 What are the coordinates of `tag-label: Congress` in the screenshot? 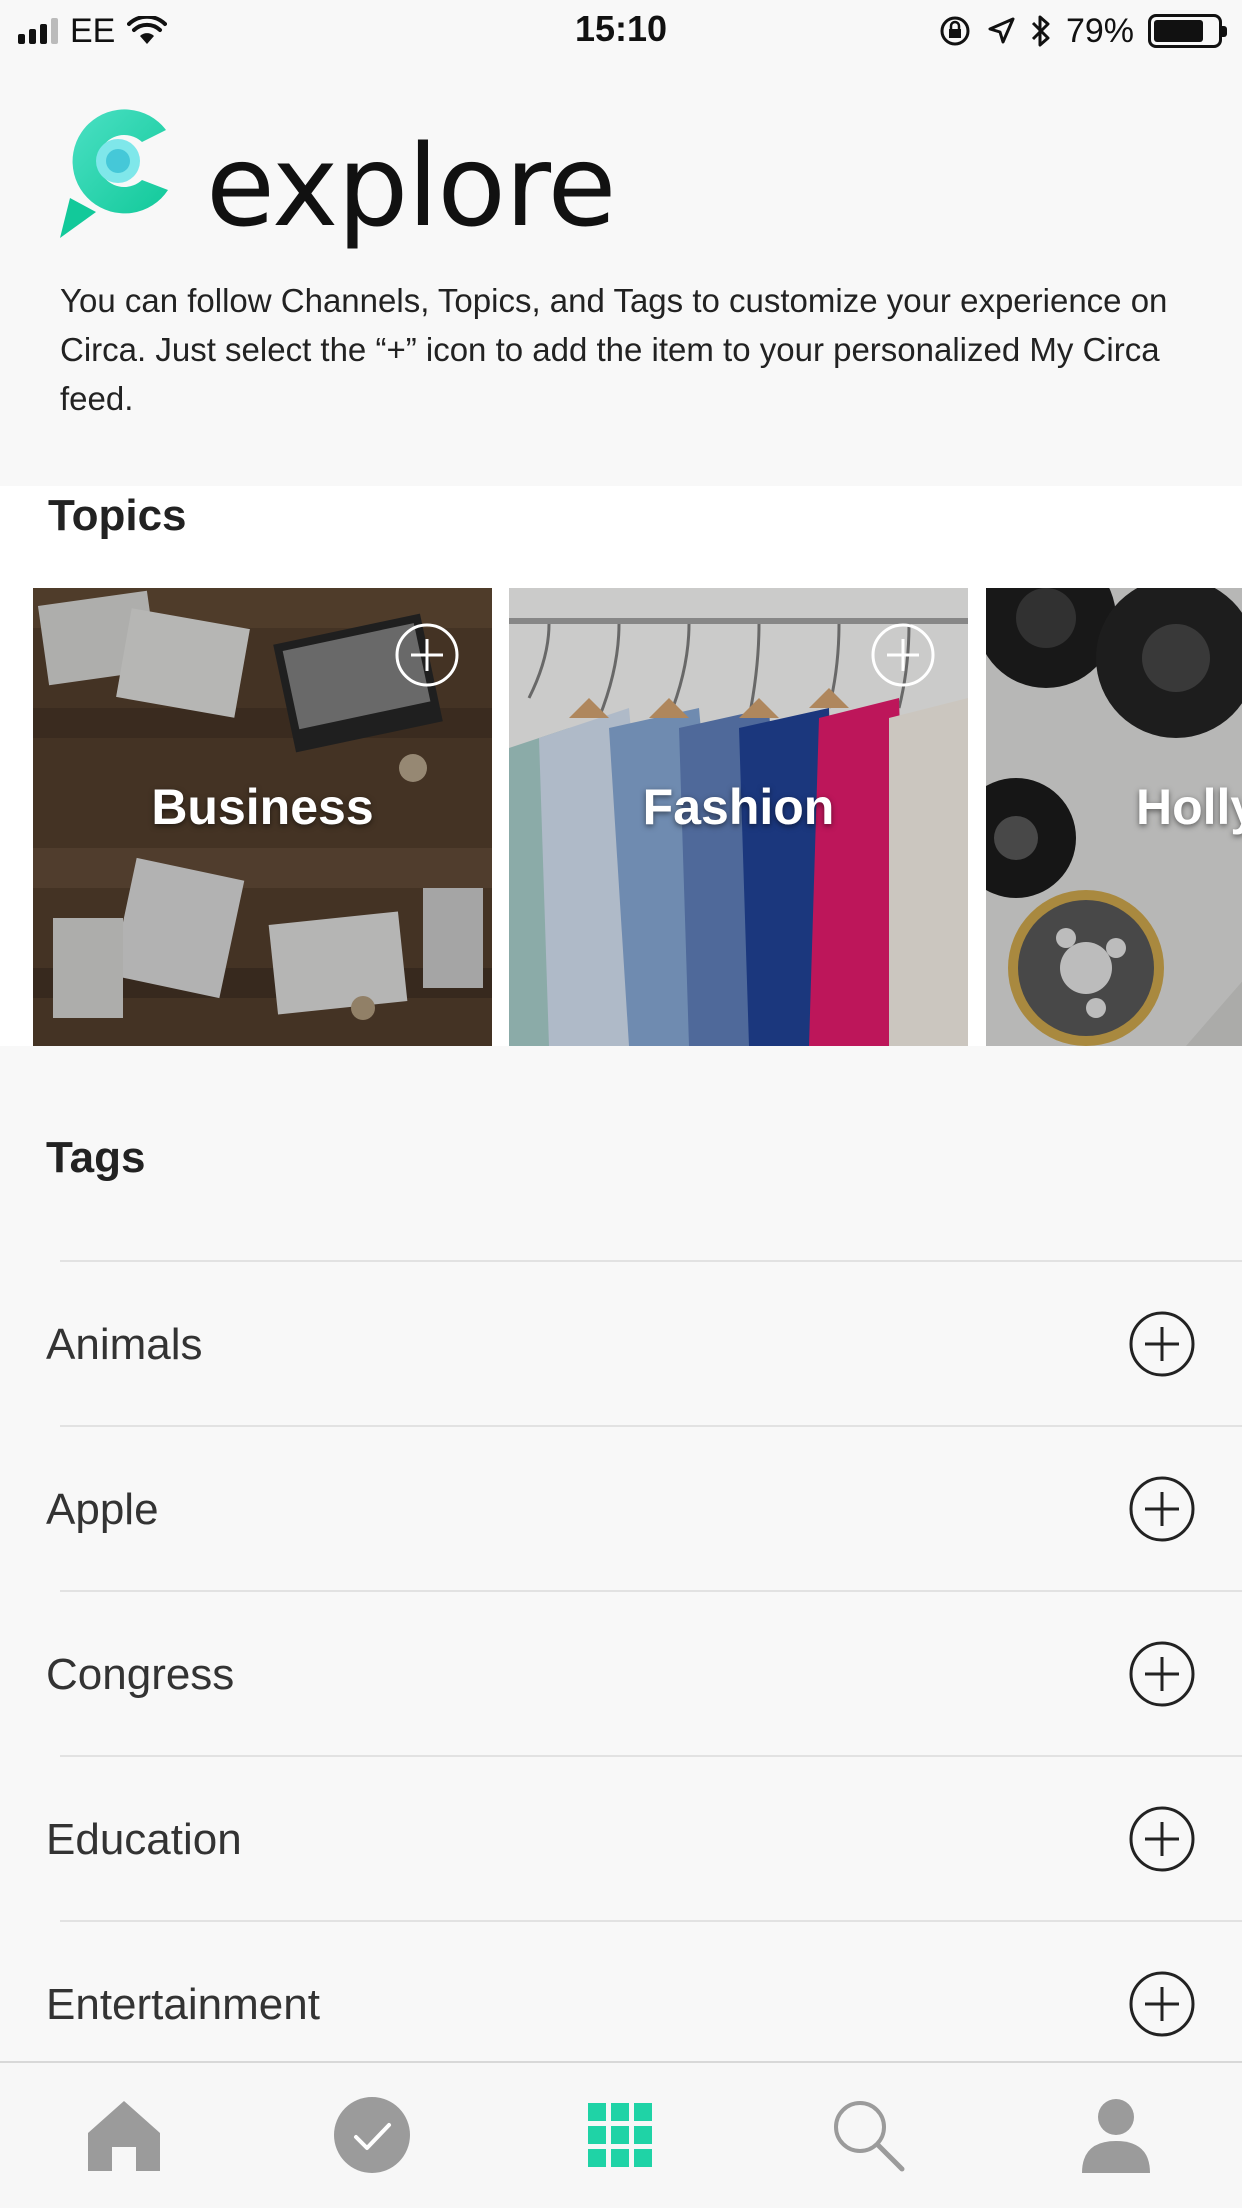 It's located at (140, 1674).